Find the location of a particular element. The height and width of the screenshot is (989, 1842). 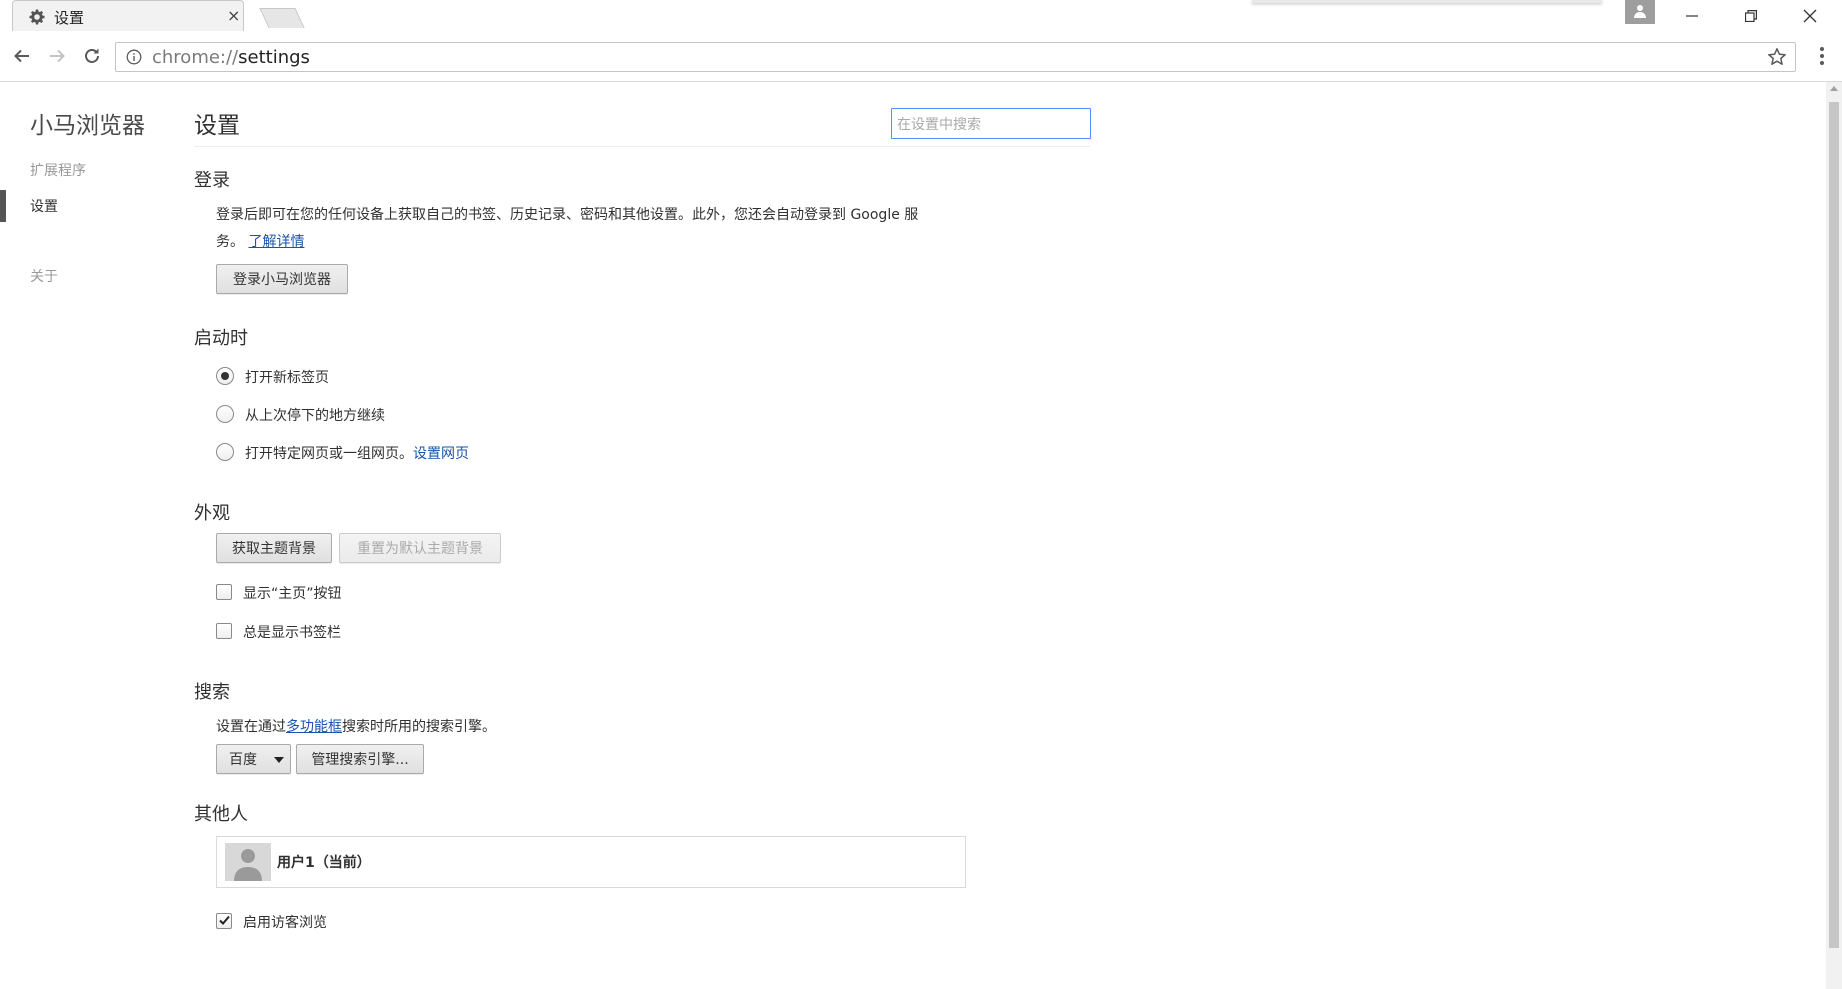

show-bookmarks-label: 总是显示书签栏 is located at coordinates (292, 633).